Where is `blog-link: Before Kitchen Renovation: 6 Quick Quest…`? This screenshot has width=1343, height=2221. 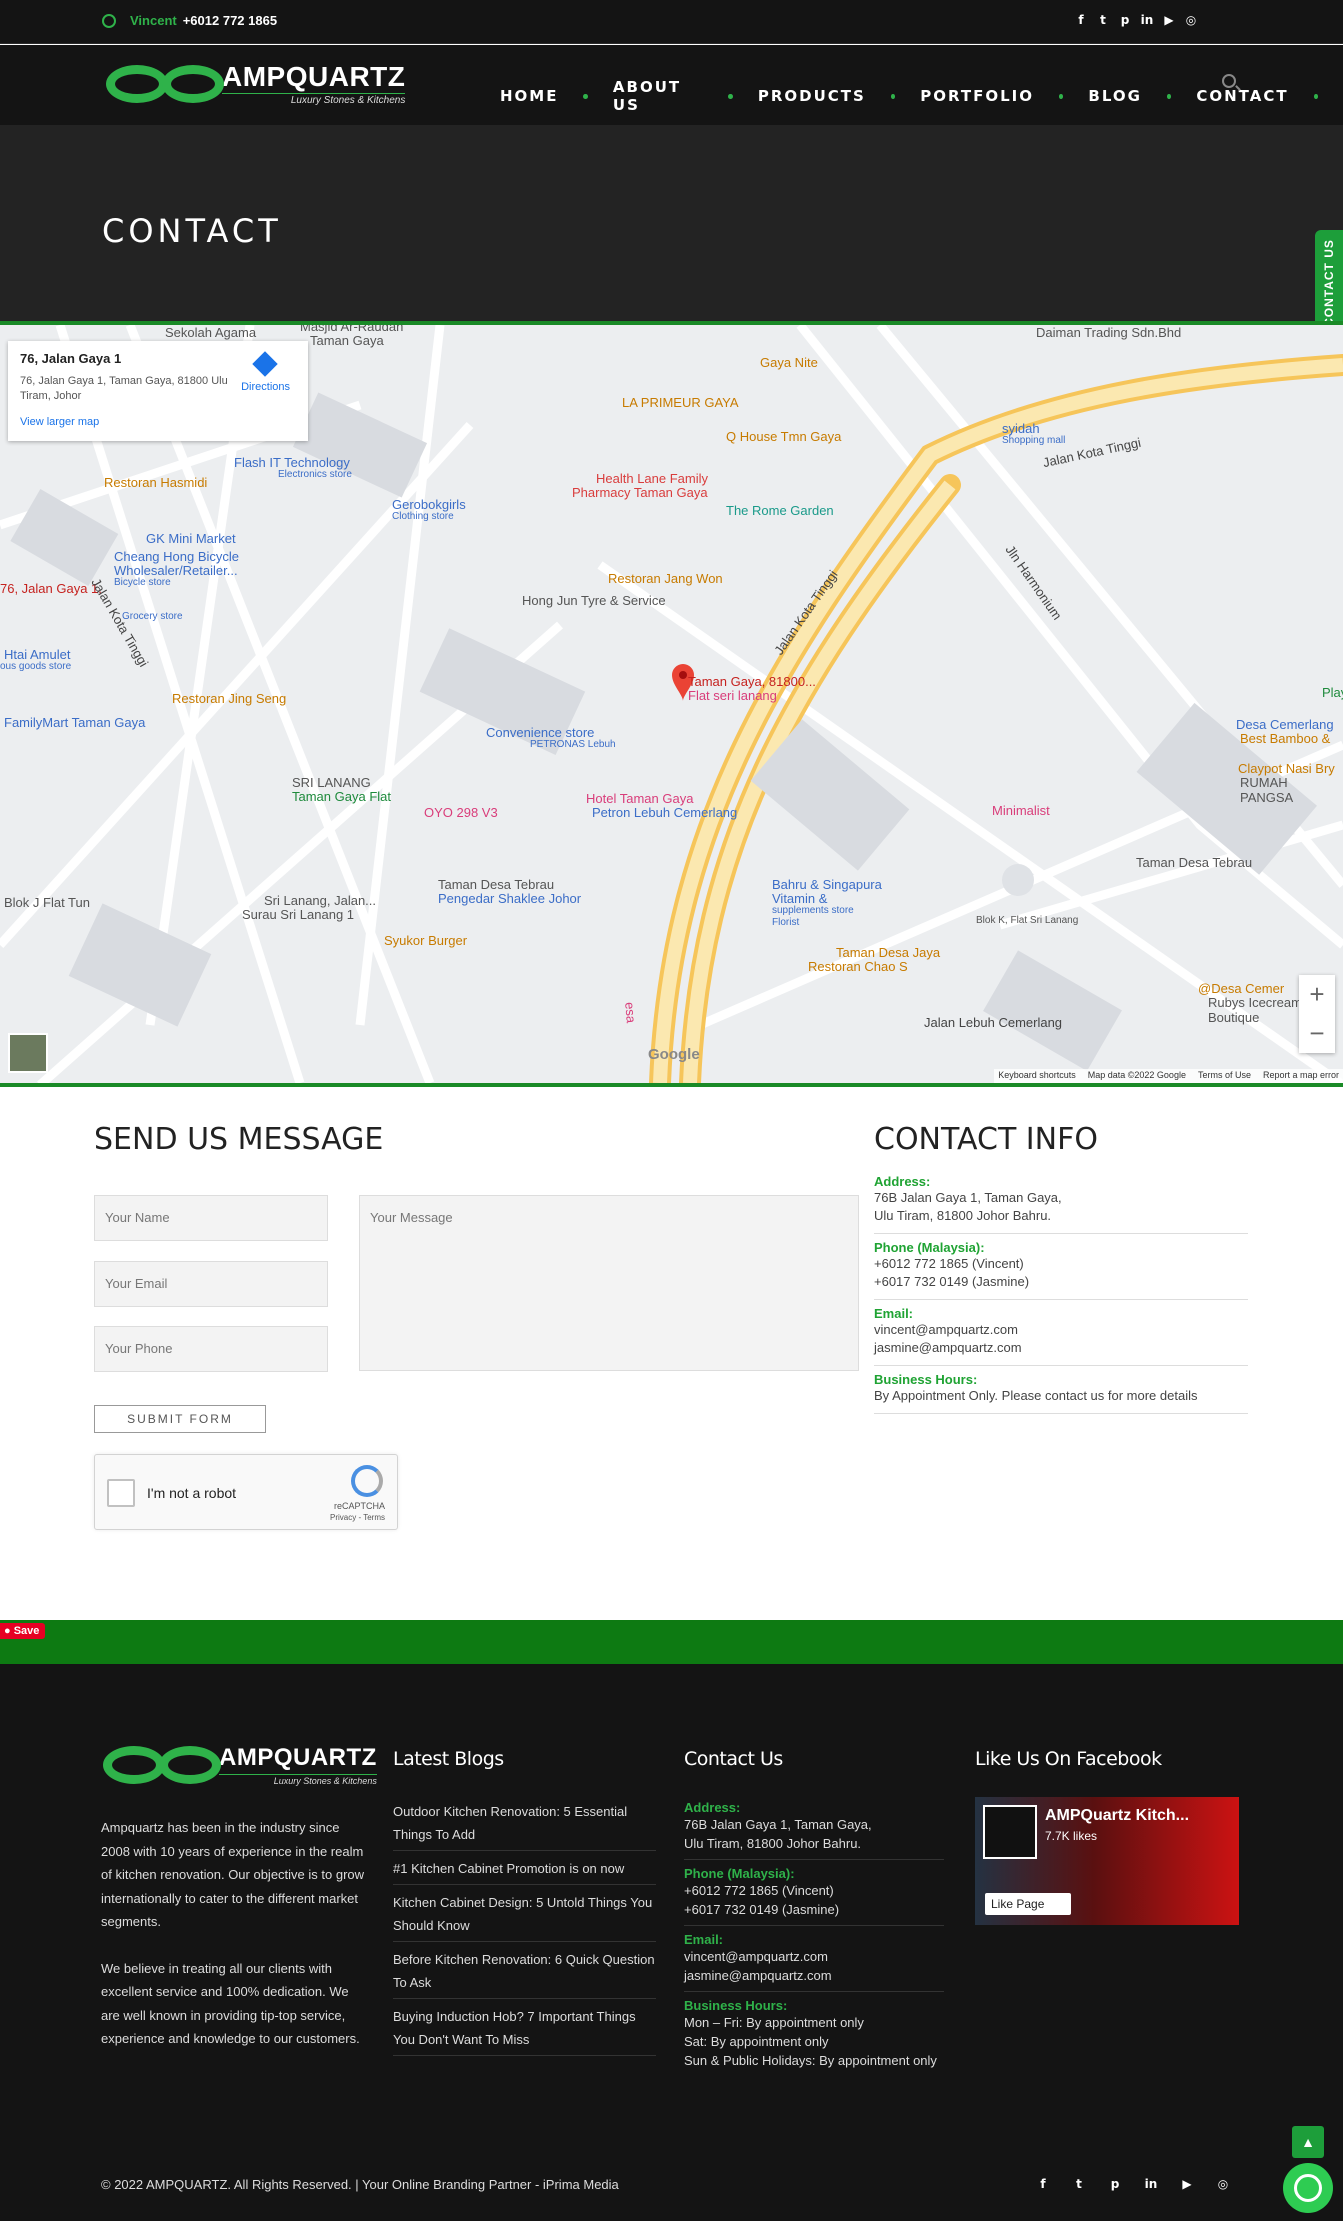
blog-link: Before Kitchen Renovation: 6 Quick Quest… is located at coordinates (524, 1970).